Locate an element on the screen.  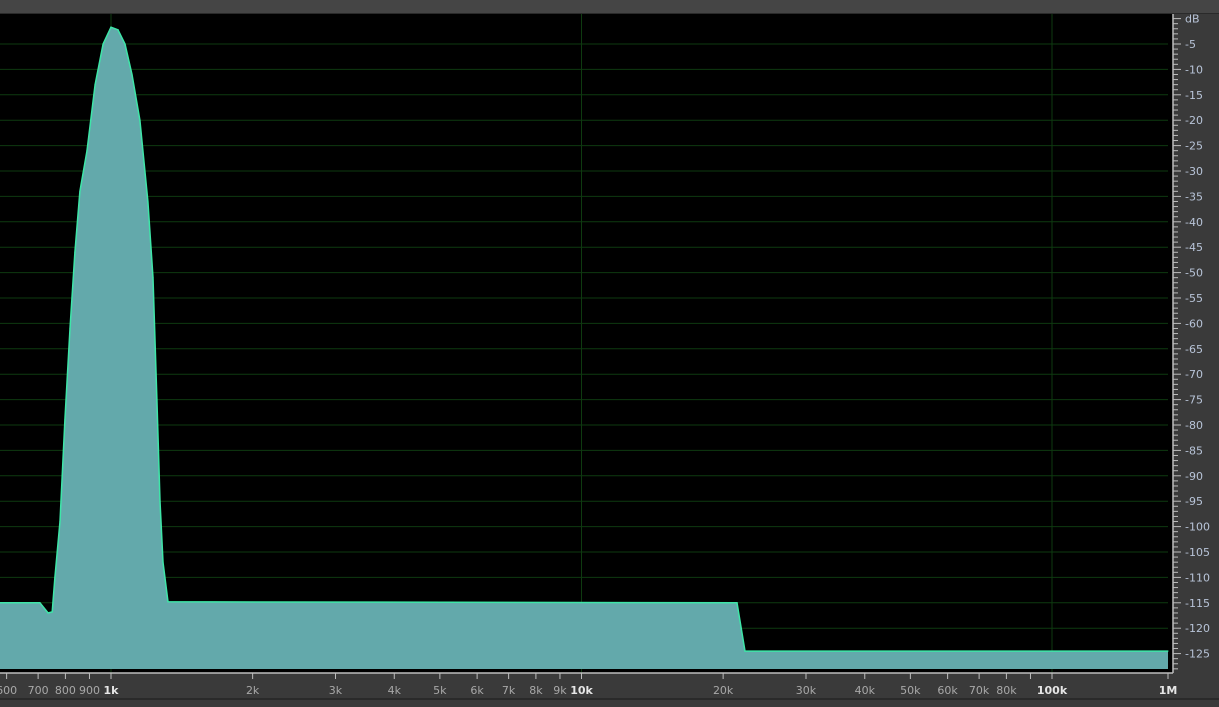
x-tick-label: 600 is located at coordinates (8, 690).